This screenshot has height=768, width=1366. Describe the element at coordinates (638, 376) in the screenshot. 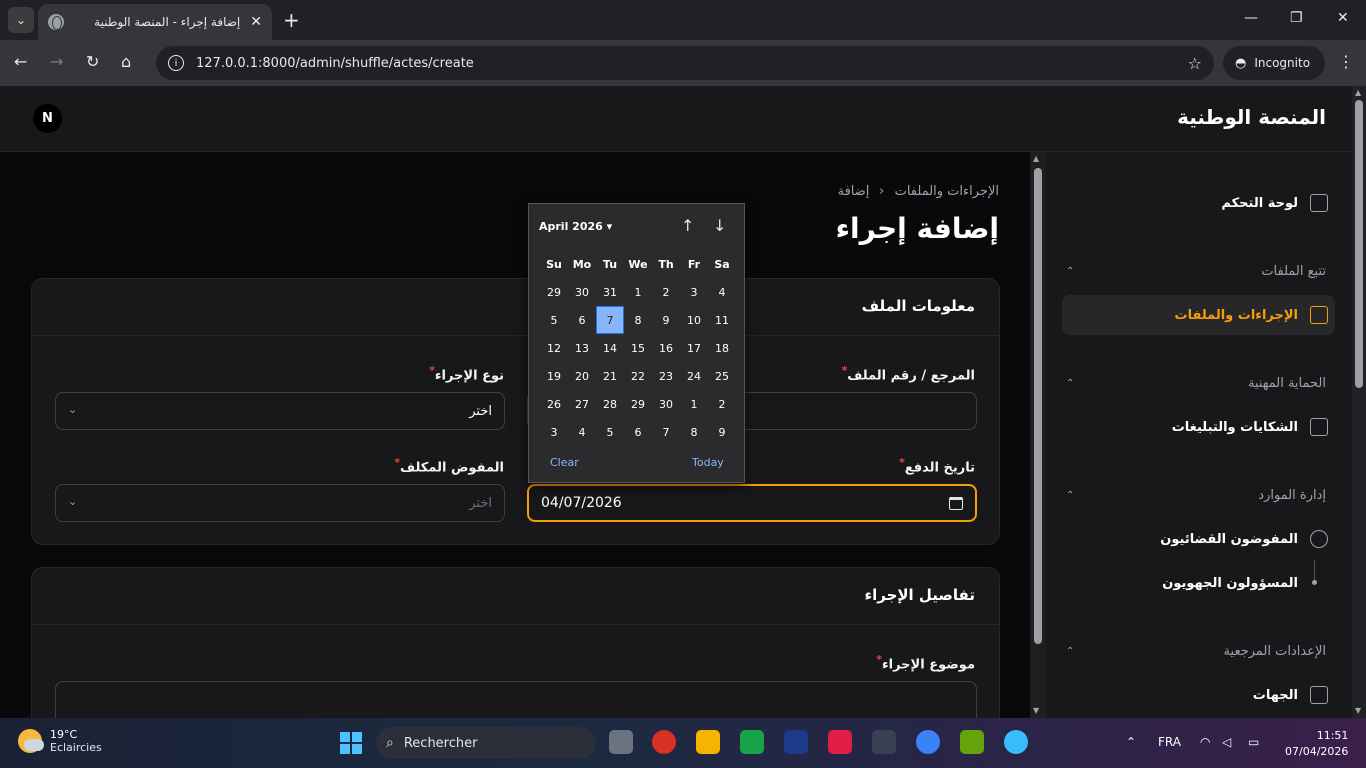

I see `calendar-day: 22` at that location.